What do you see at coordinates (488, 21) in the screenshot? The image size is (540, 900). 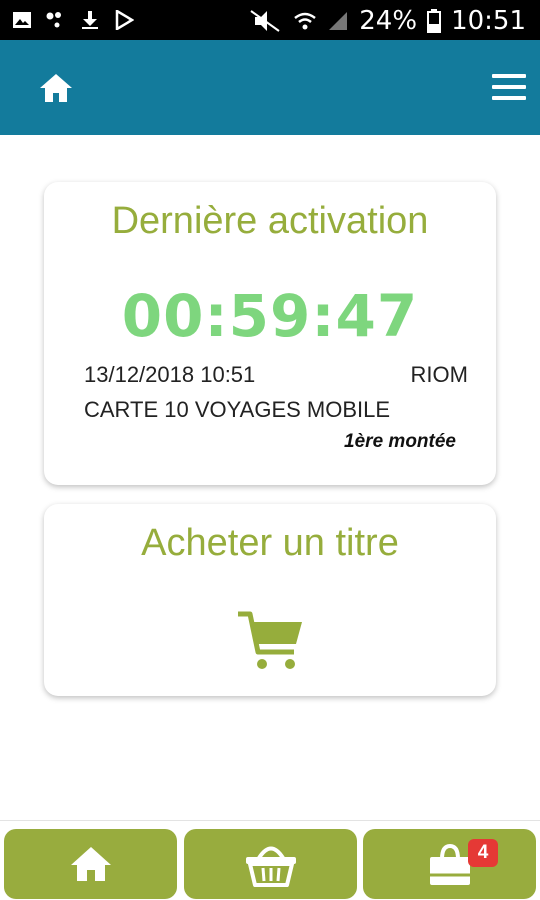 I see `clock: 10:51` at bounding box center [488, 21].